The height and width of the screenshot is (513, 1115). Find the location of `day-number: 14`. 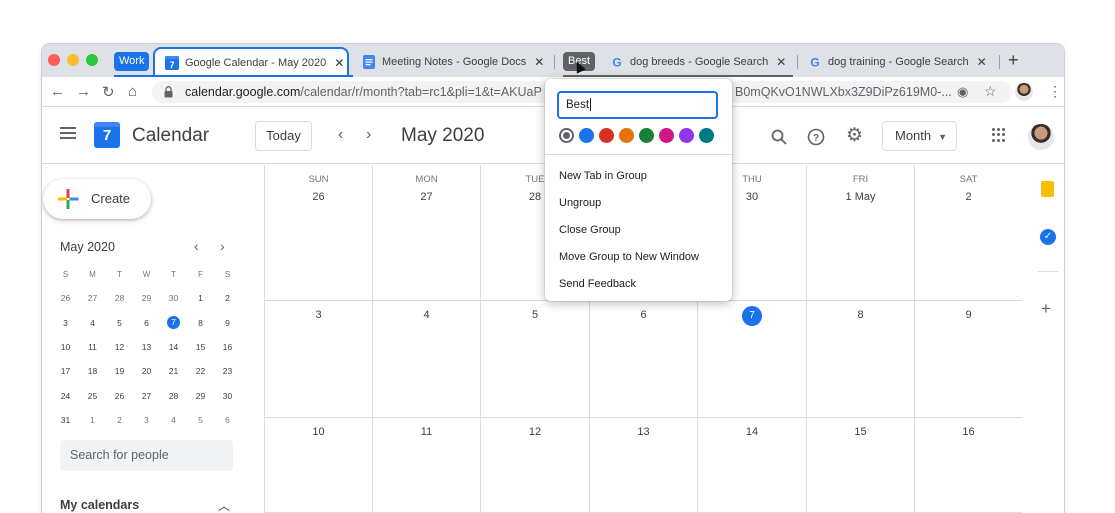

day-number: 14 is located at coordinates (752, 432).